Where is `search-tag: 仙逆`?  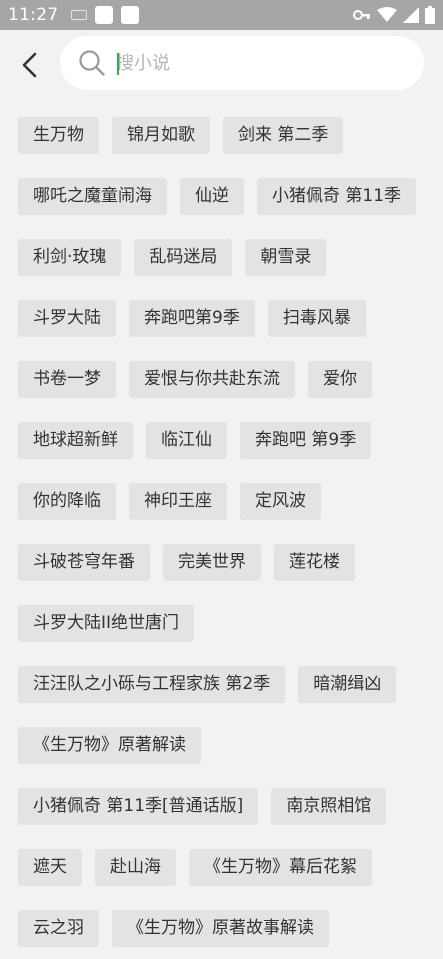
search-tag: 仙逆 is located at coordinates (212, 196).